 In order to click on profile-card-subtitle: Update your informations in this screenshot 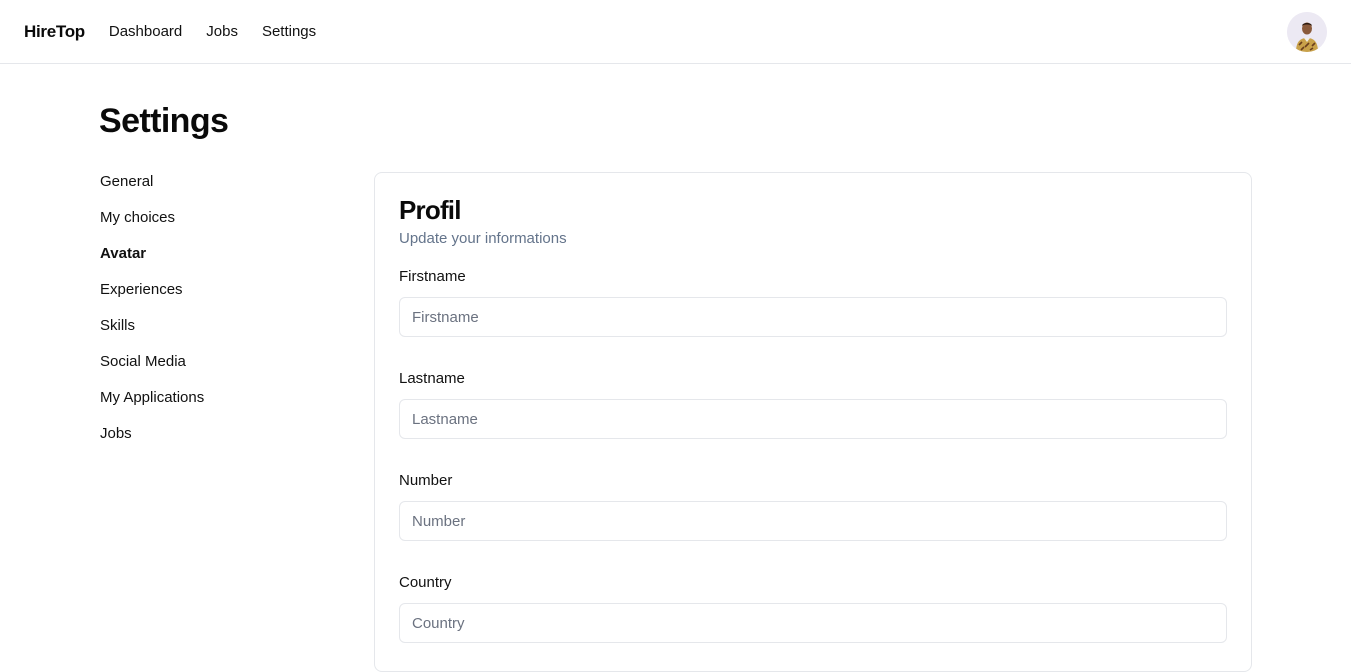, I will do `click(483, 238)`.